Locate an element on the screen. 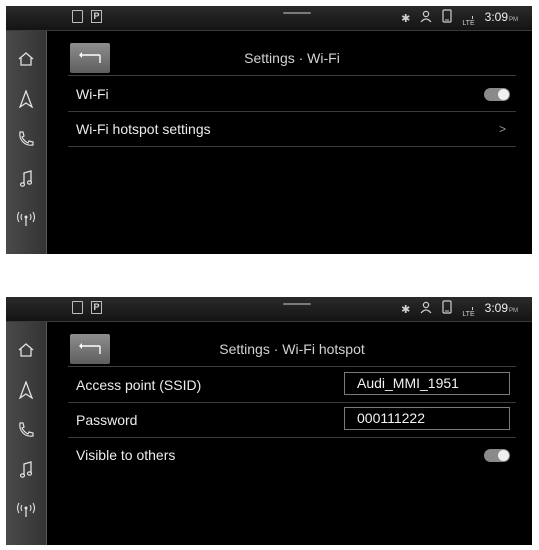 The height and width of the screenshot is (550, 539). page-title: Settings · Wi-Fi is located at coordinates (292, 58).